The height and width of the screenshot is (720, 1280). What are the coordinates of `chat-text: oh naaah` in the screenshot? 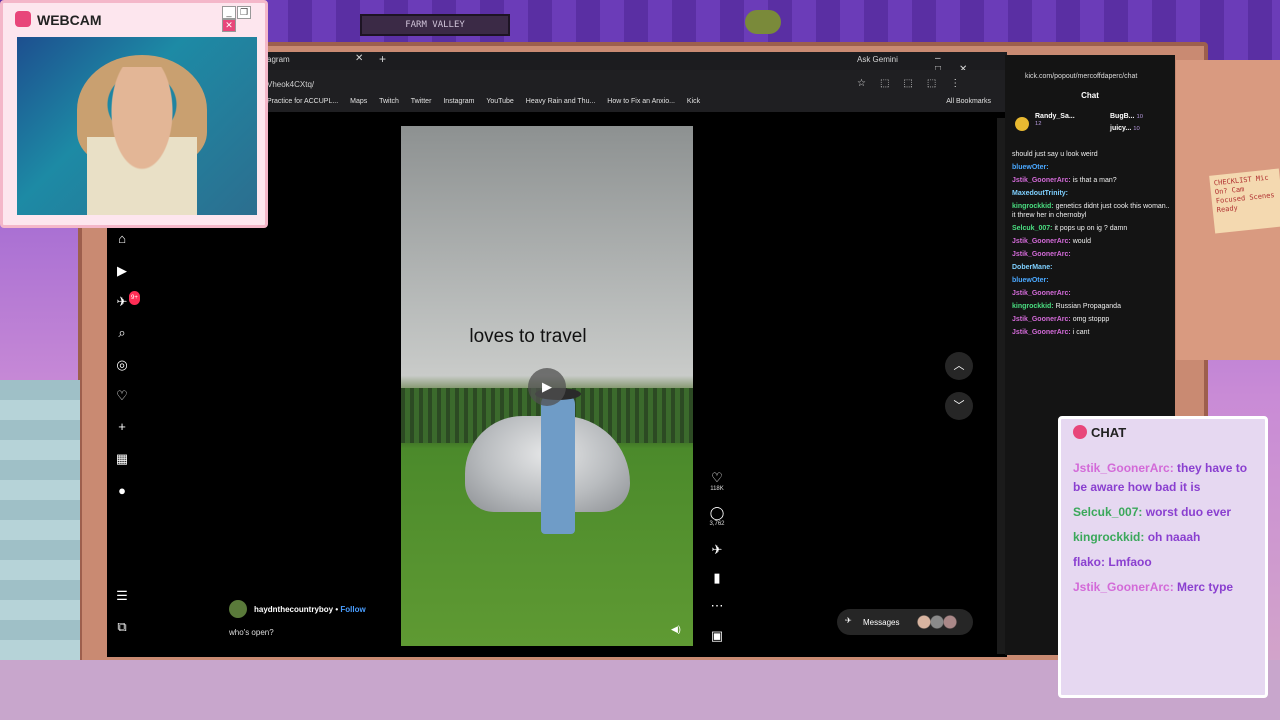 It's located at (1174, 537).